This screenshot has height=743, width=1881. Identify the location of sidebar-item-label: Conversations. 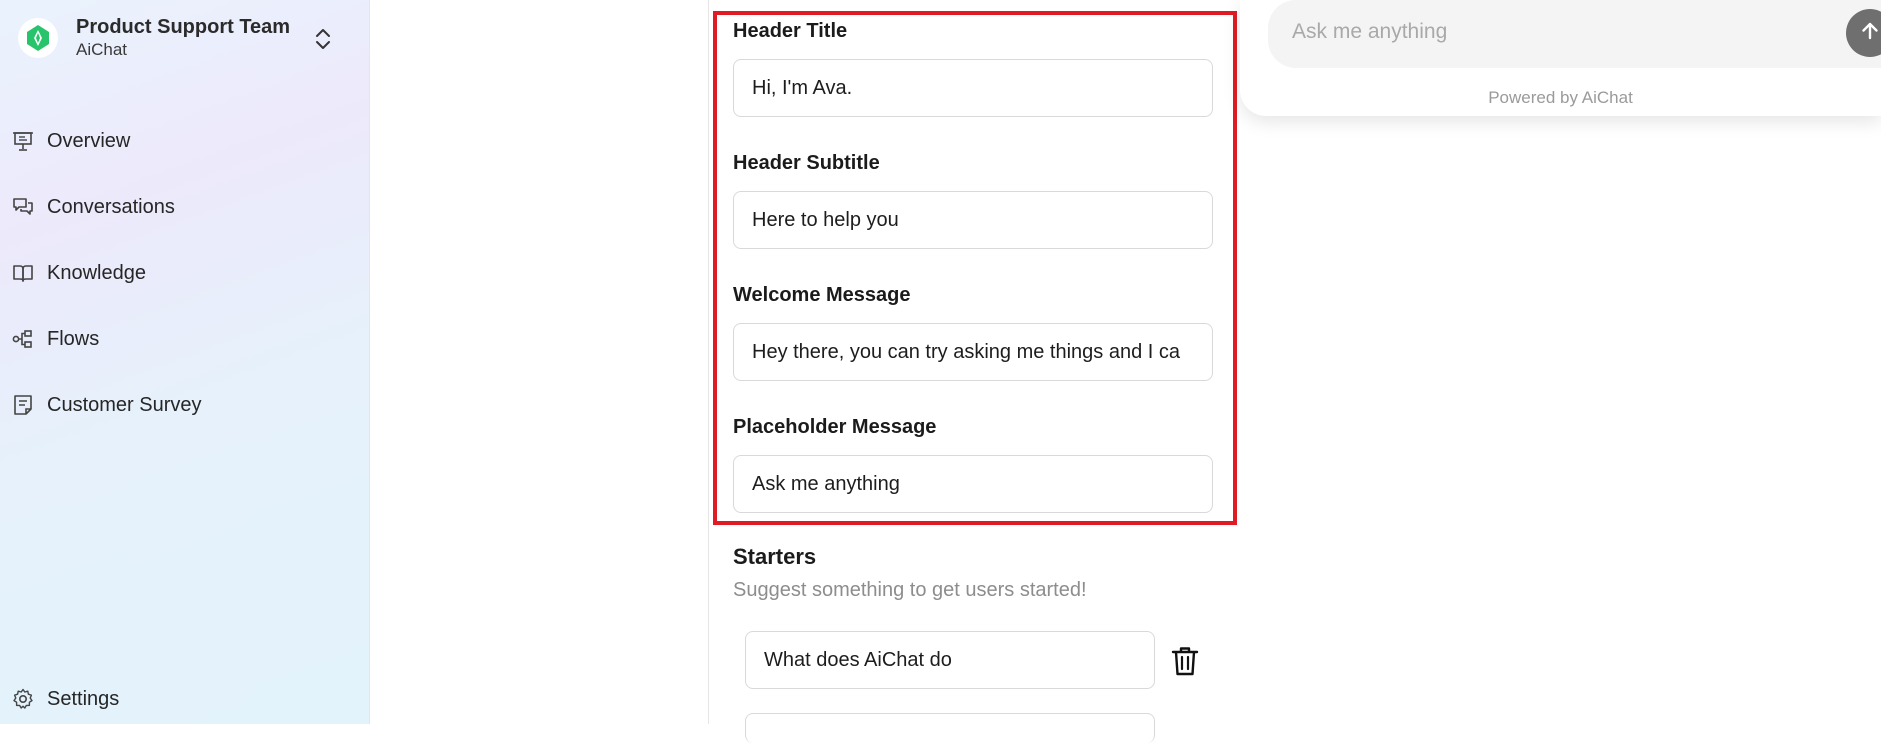
(111, 206).